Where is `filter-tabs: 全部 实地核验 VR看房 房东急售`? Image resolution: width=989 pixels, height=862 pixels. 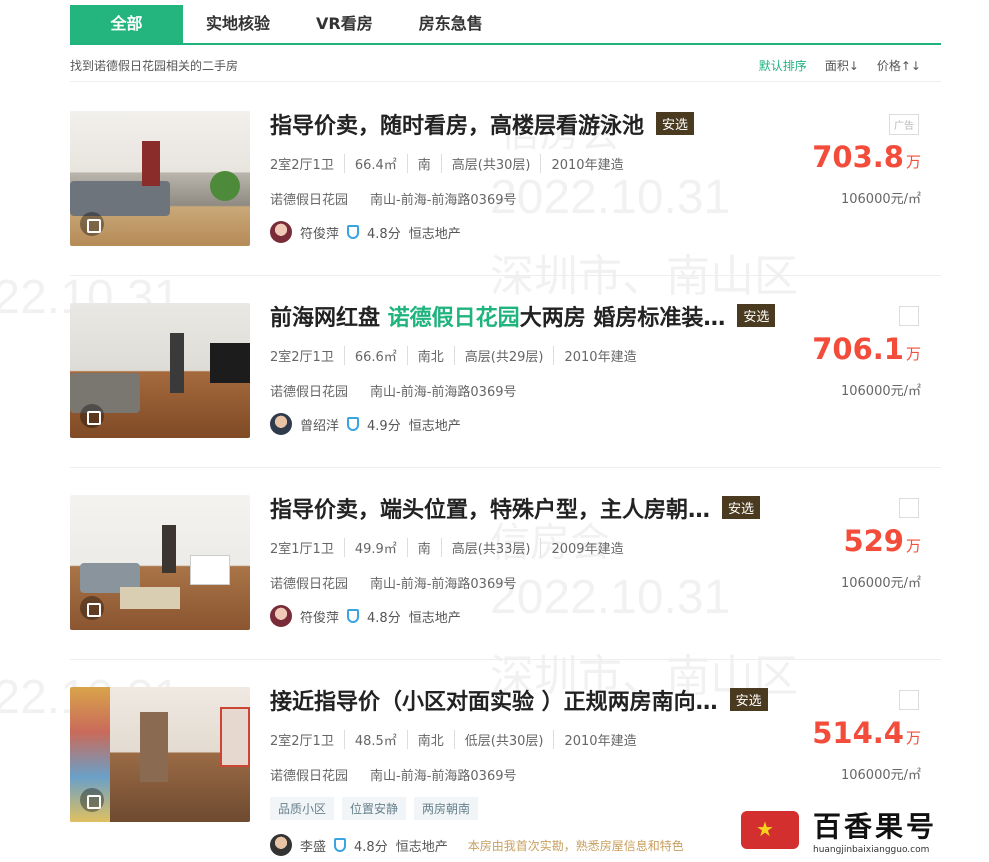 filter-tabs: 全部 实地核验 VR看房 房东急售 is located at coordinates (505, 25).